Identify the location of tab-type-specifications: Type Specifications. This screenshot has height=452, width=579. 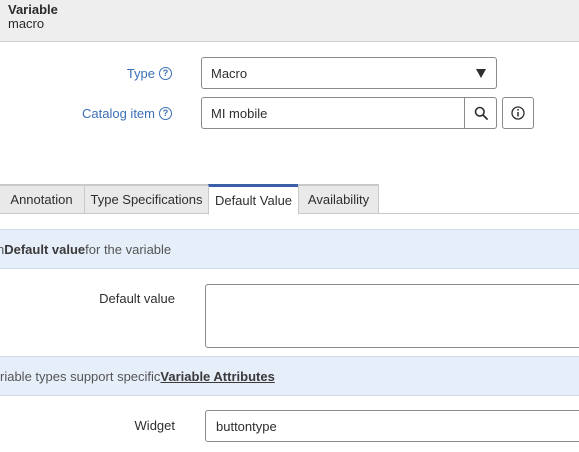
(146, 199).